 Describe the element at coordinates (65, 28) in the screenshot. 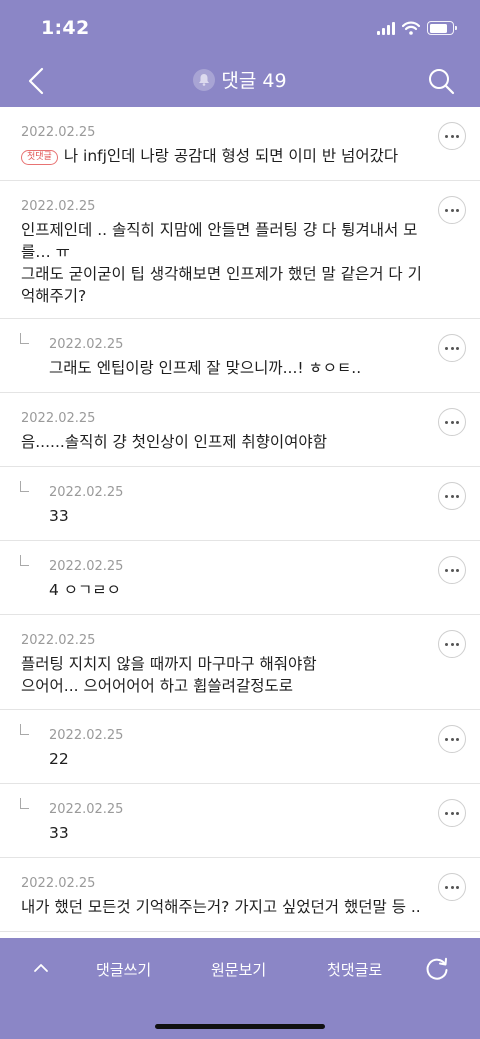

I see `status-time: 1:42` at that location.